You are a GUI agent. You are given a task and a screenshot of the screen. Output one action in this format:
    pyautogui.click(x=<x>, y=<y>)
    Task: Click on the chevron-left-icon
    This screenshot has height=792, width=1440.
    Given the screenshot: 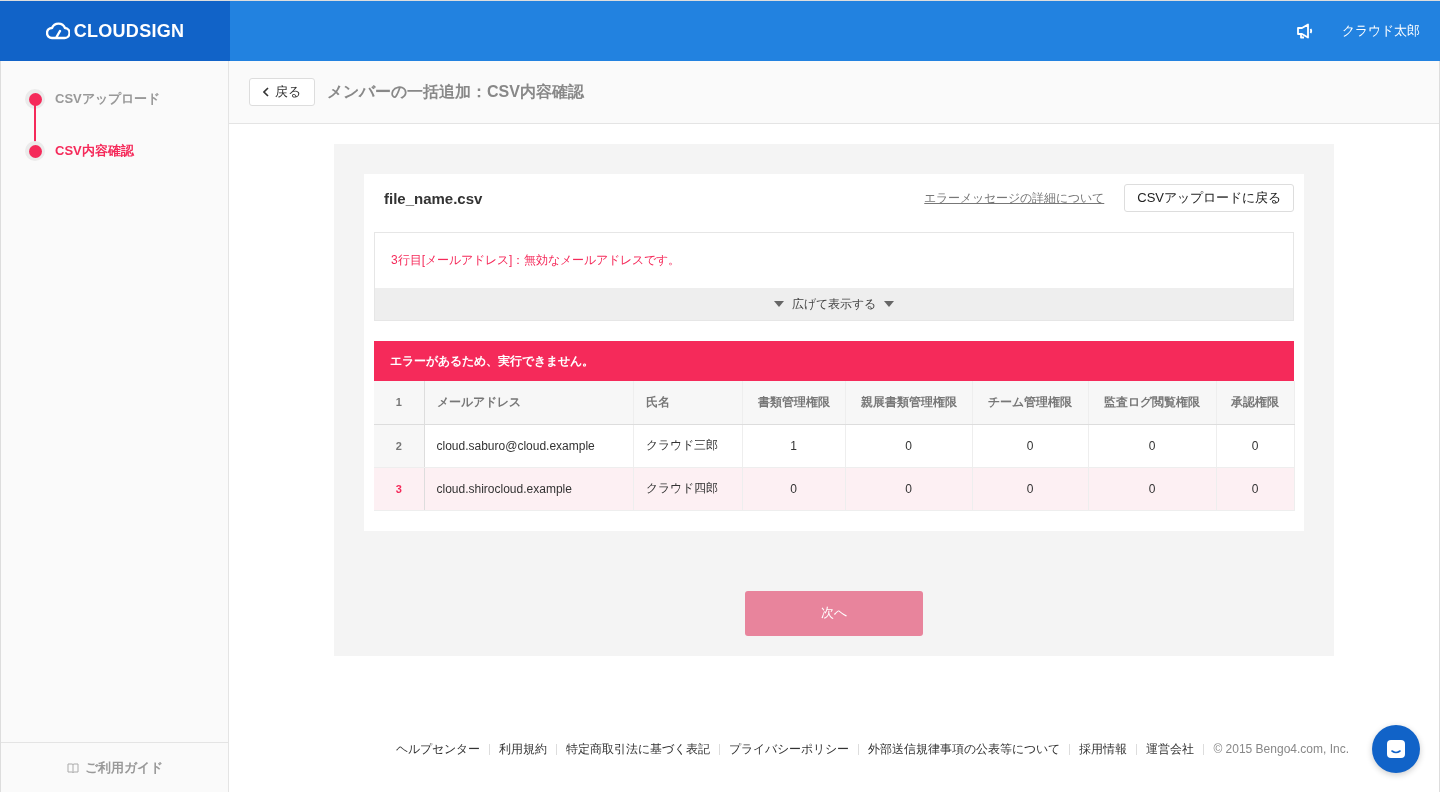 What is the action you would take?
    pyautogui.click(x=266, y=92)
    